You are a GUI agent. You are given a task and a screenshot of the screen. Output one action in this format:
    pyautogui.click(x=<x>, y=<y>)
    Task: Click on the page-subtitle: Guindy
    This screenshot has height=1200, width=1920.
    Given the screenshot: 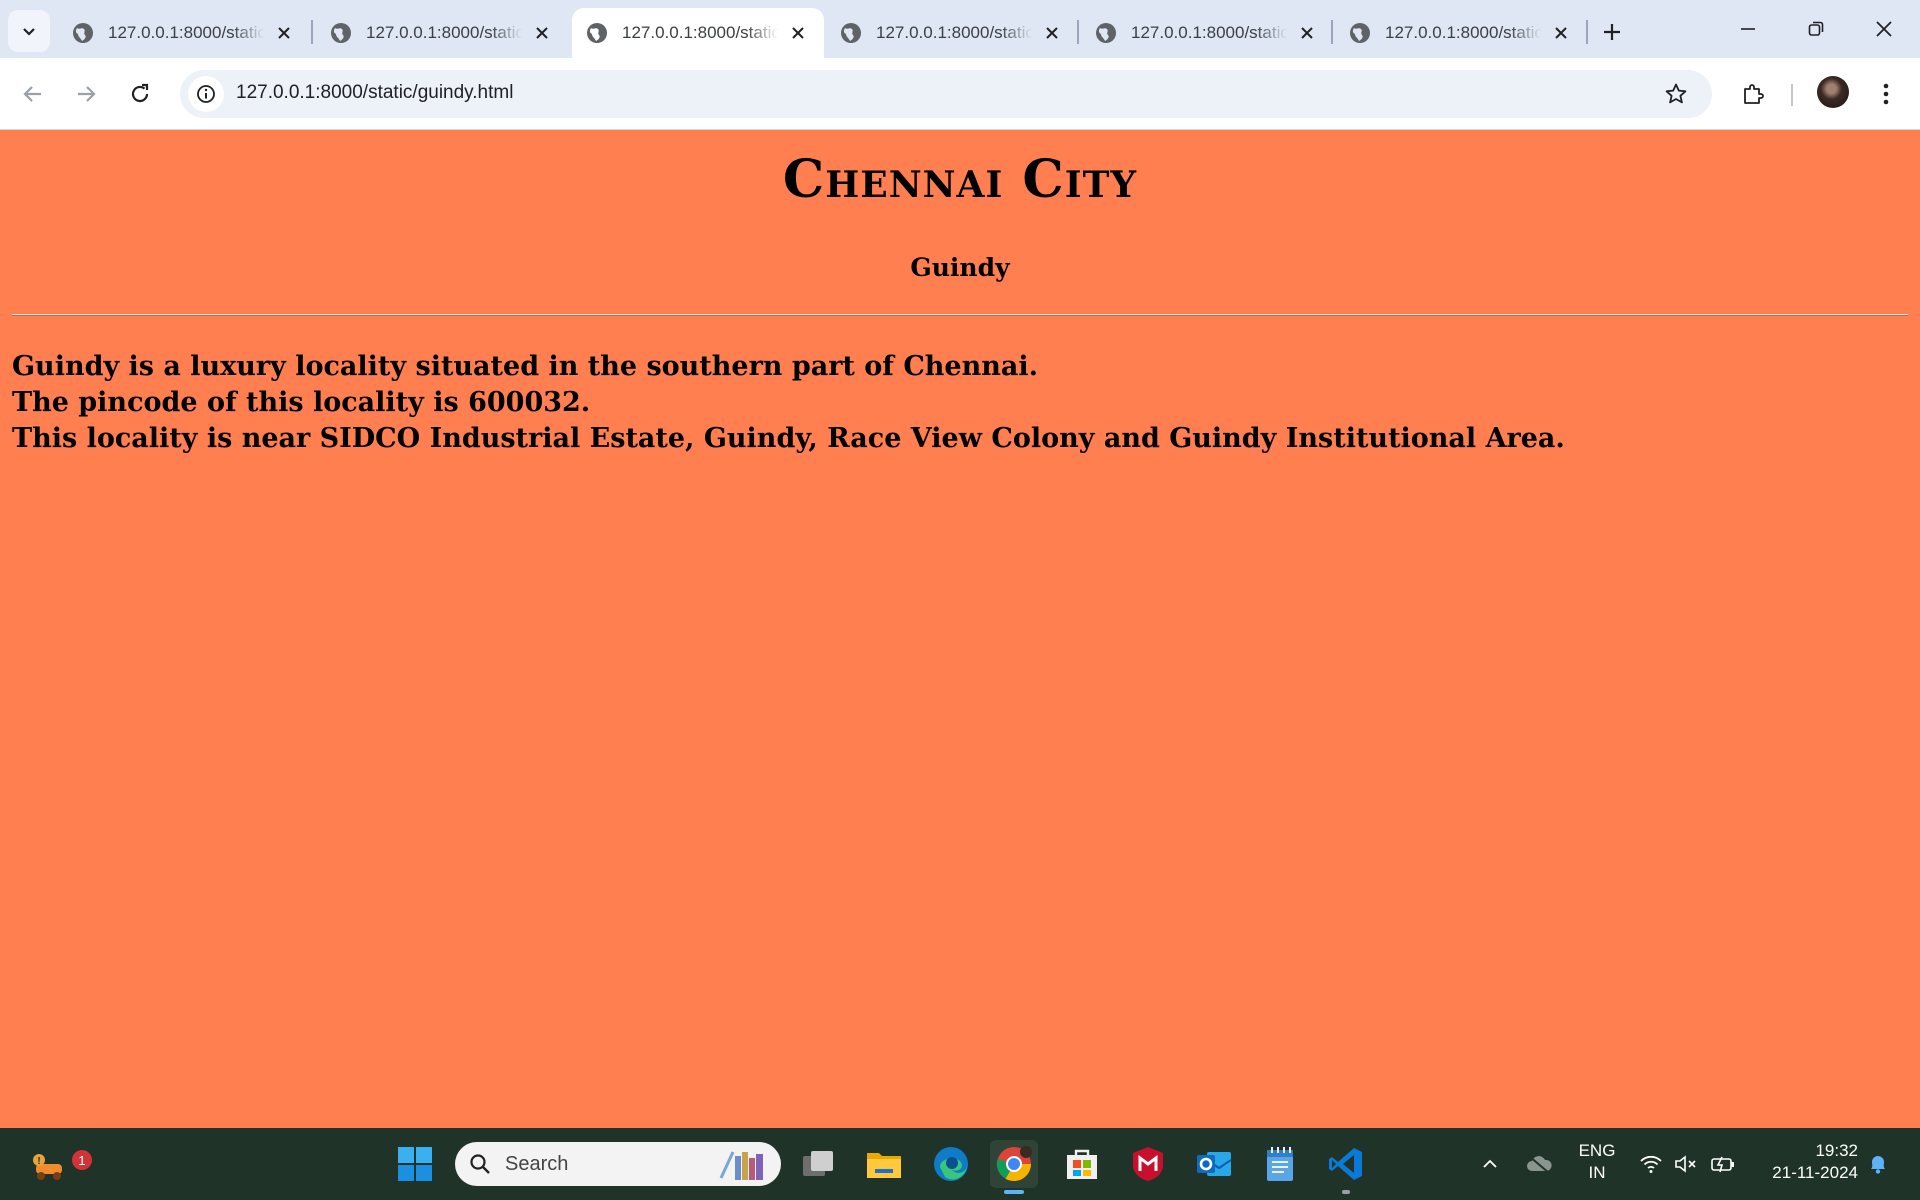 What is the action you would take?
    pyautogui.click(x=960, y=267)
    